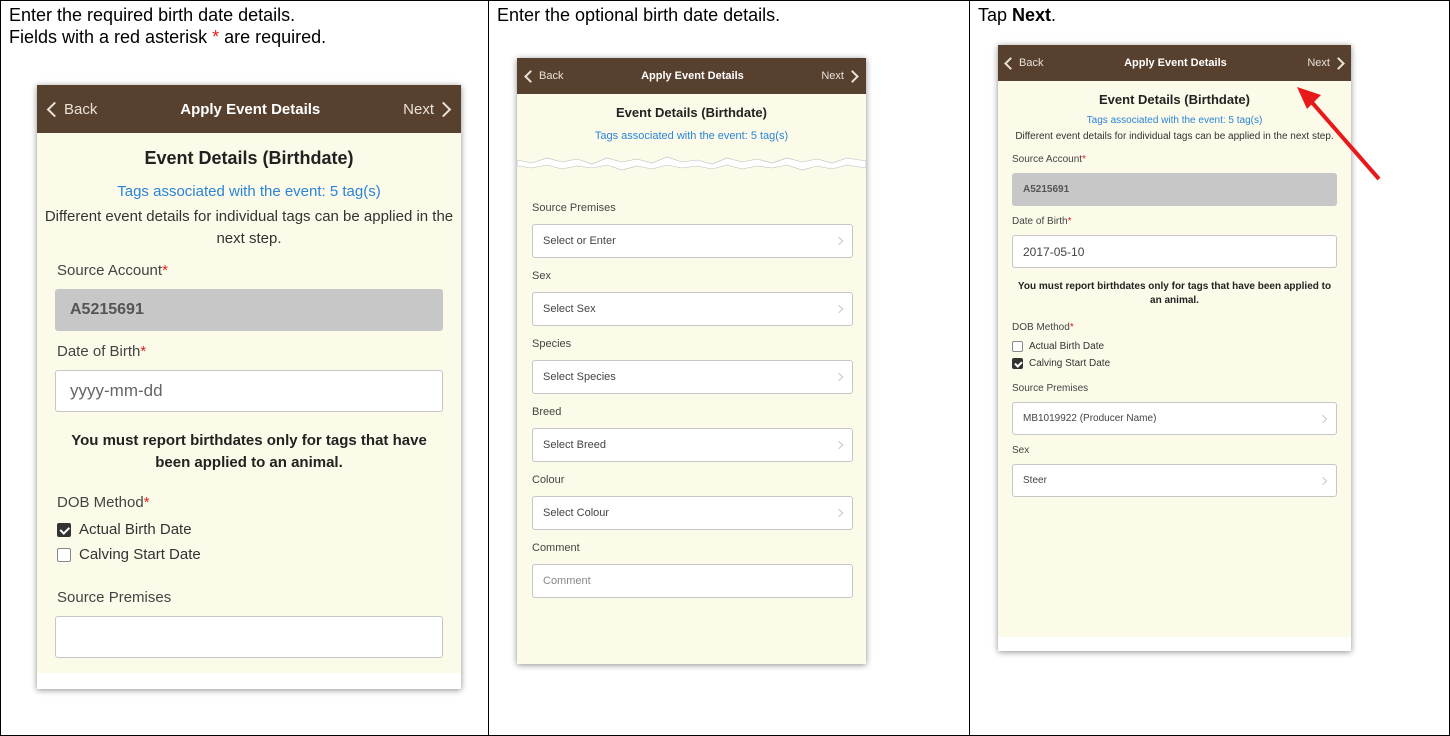 This screenshot has height=736, width=1450. Describe the element at coordinates (552, 344) in the screenshot. I see `species-label: Species` at that location.